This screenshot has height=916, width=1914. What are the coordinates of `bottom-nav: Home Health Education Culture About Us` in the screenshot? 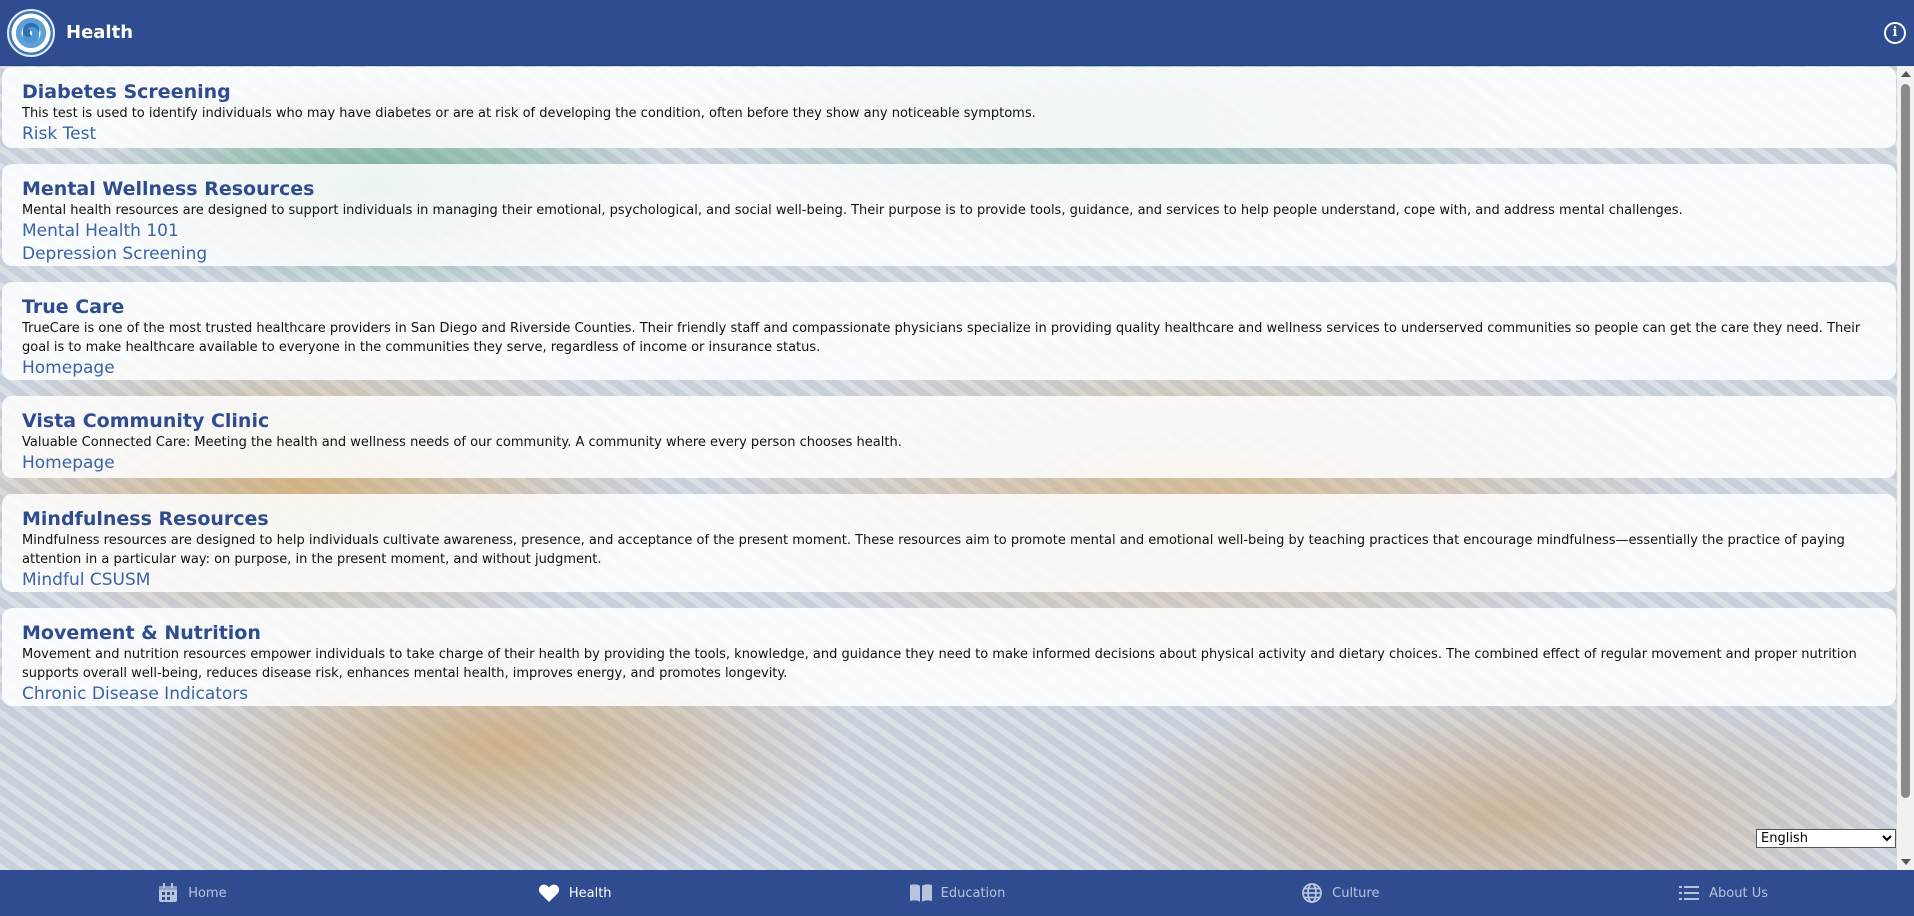 It's located at (957, 893).